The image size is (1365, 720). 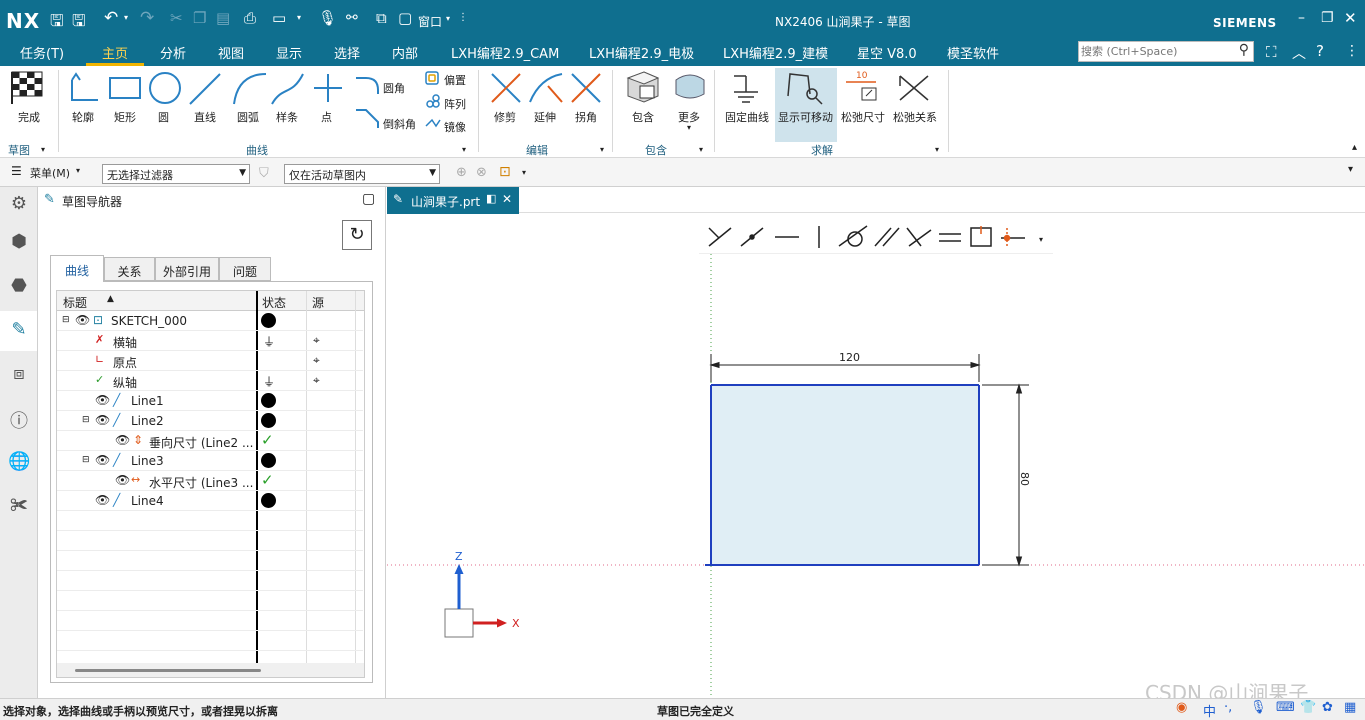 I want to click on relax-relation-button: 松弛关系, so click(x=915, y=117).